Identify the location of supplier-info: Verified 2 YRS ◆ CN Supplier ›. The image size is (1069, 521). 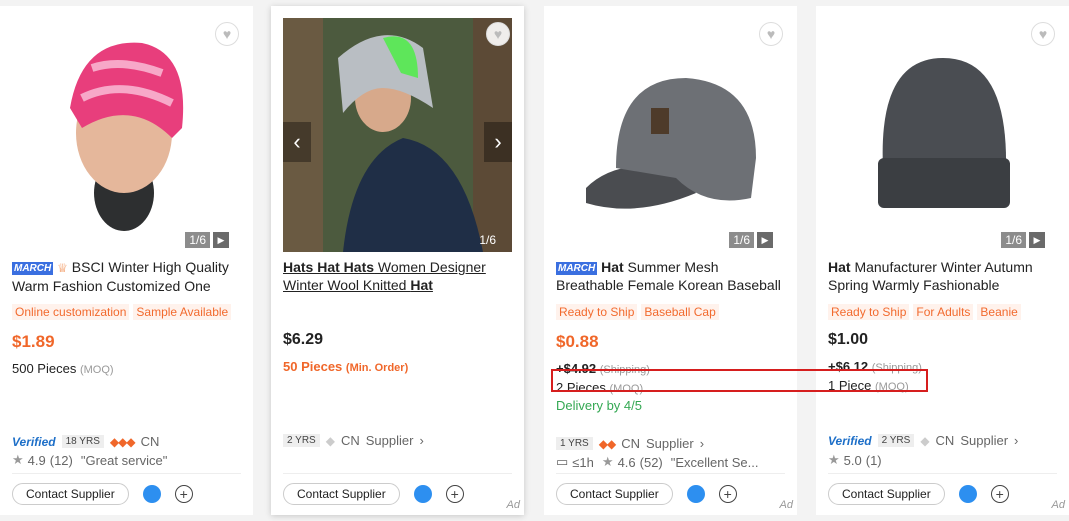
(923, 440).